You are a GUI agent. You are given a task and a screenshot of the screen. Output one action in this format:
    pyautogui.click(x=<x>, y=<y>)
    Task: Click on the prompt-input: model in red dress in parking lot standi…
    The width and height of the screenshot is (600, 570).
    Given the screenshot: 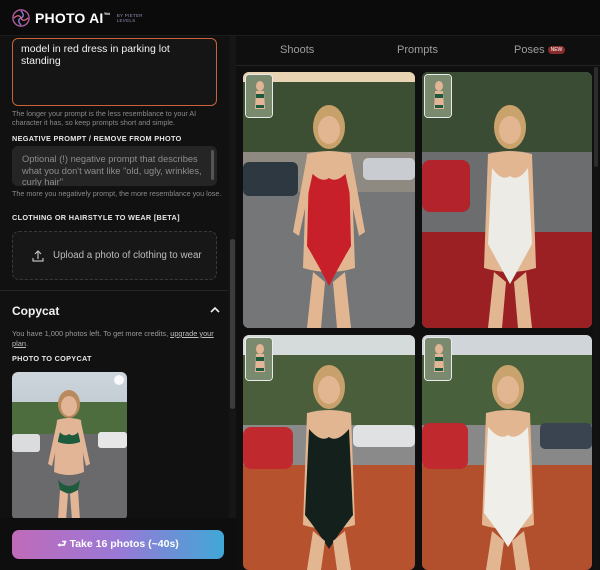 What is the action you would take?
    pyautogui.click(x=114, y=72)
    